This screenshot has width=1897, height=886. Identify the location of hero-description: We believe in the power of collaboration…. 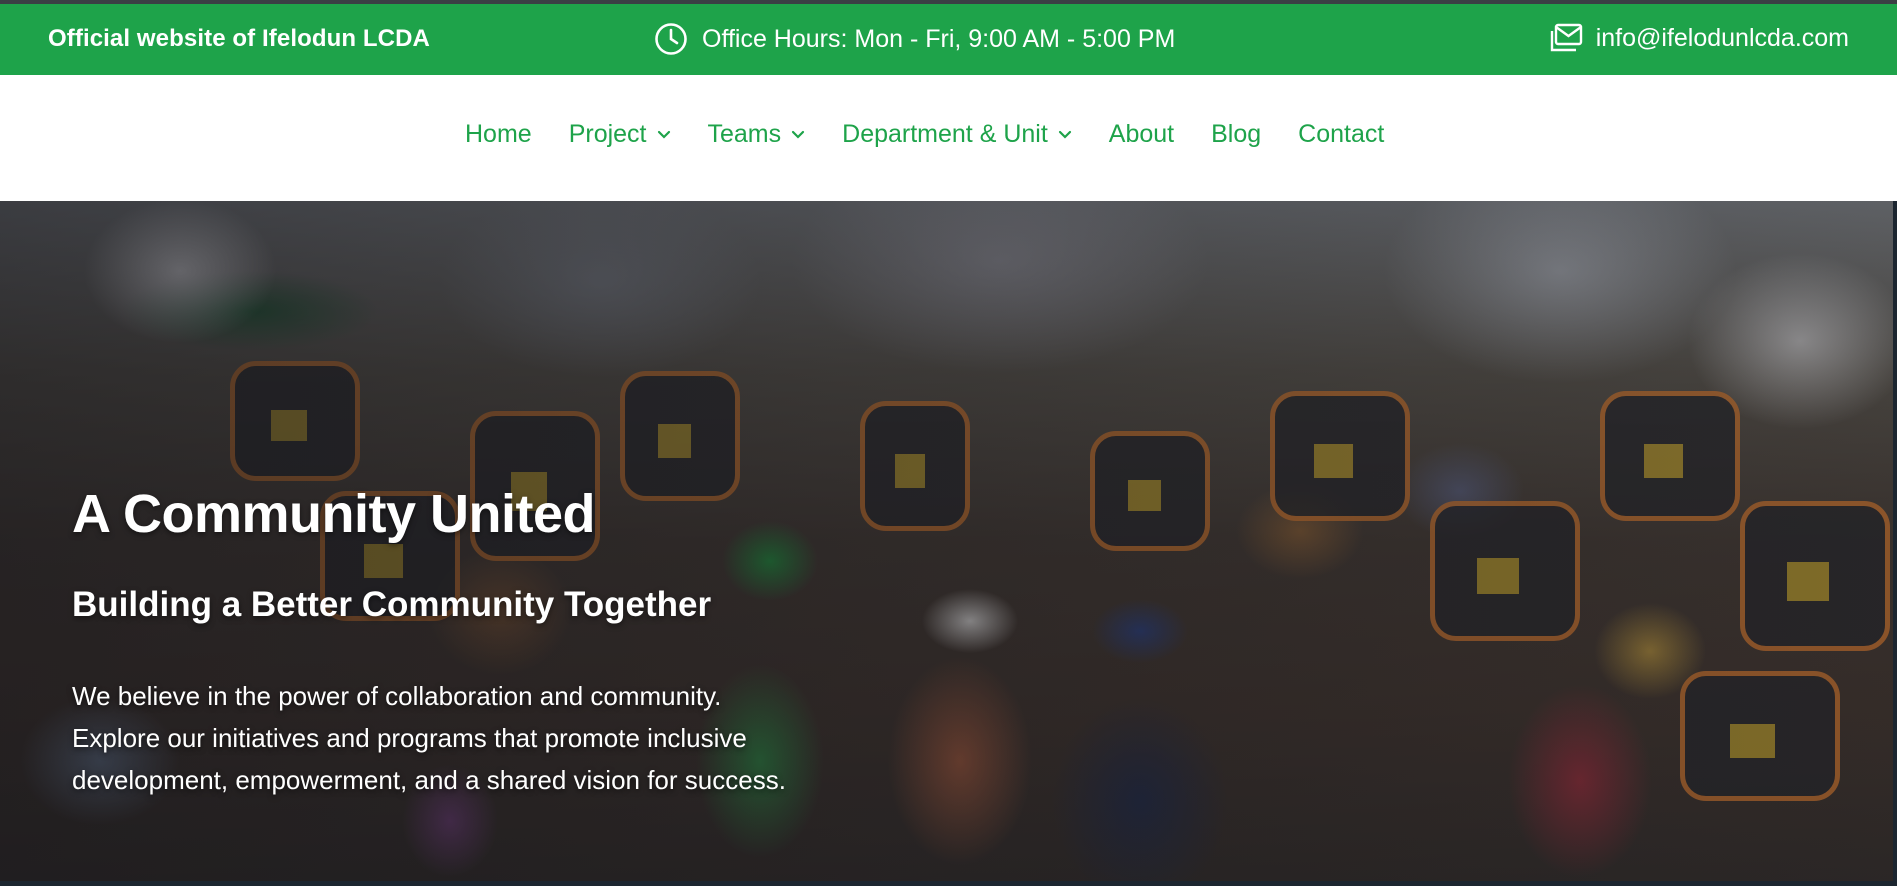
(482, 738).